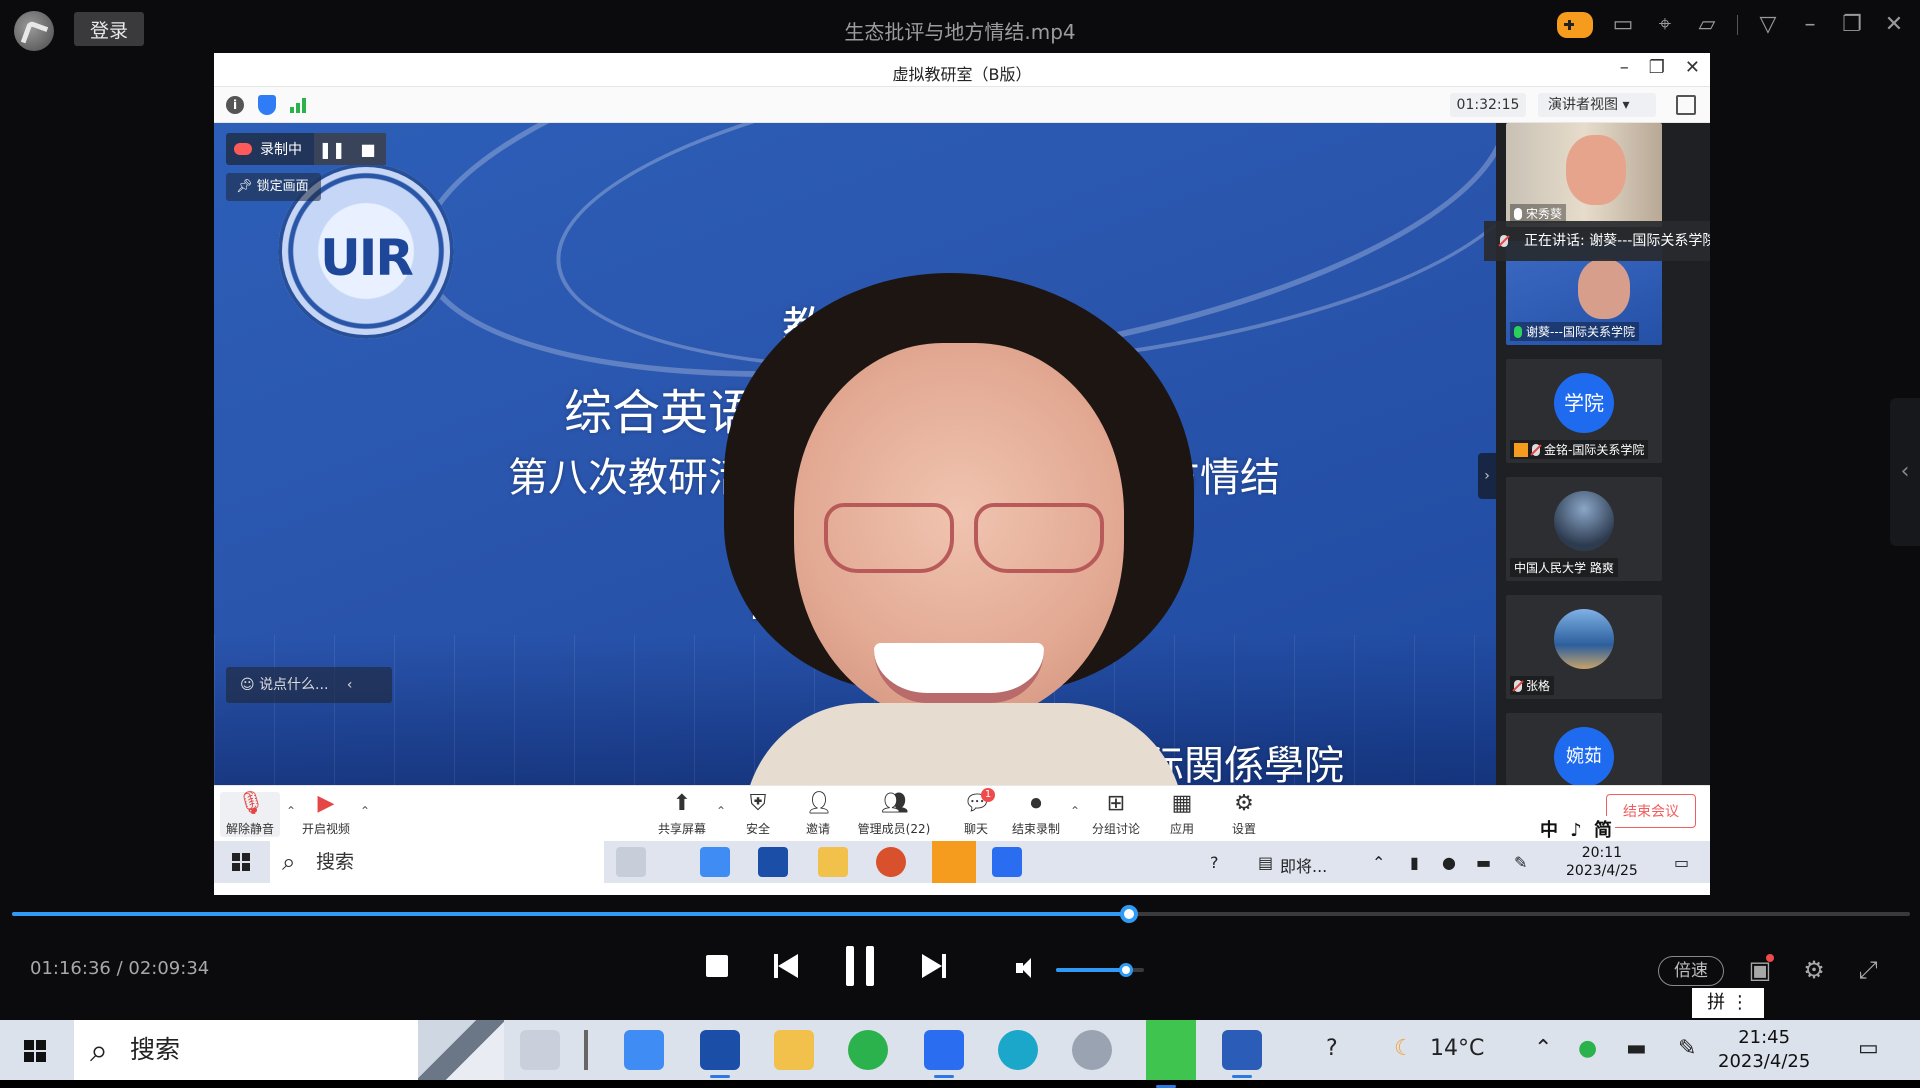 The width and height of the screenshot is (1920, 1088). I want to click on security-button: ⛨ 安全, so click(758, 814).